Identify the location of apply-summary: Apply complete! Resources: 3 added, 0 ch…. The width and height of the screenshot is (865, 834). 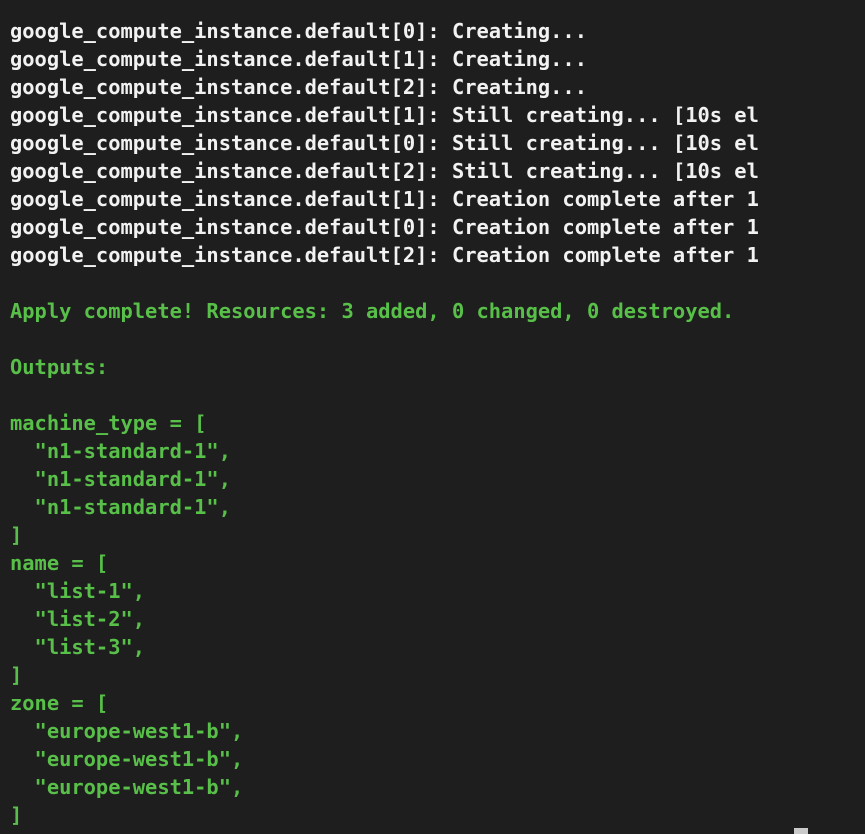
(372, 311).